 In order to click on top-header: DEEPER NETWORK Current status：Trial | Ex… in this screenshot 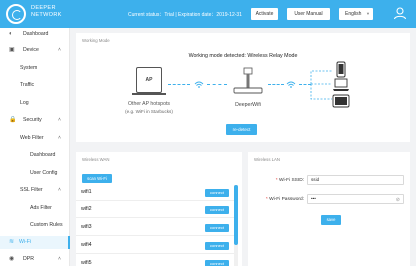, I will do `click(208, 14)`.